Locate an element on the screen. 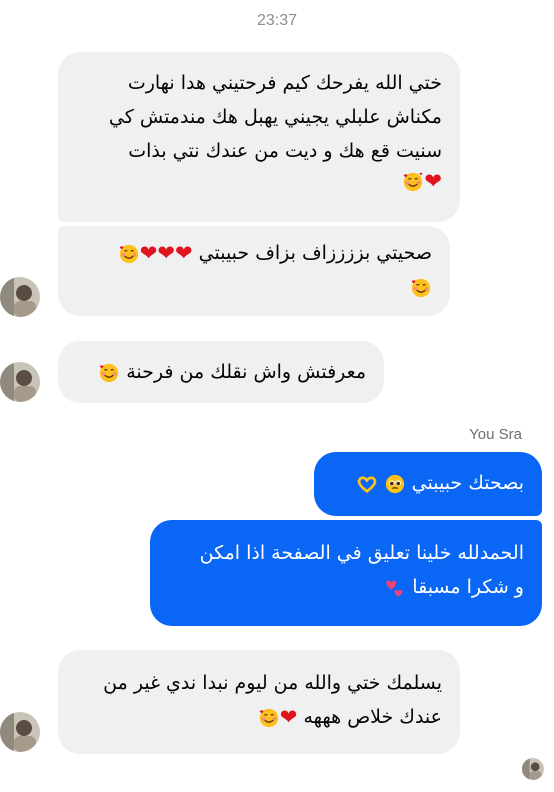 This screenshot has width=554, height=792. message-line: صحيتي بززززاف بزاف حبيبتي ❤❤❤ is located at coordinates (252, 253).